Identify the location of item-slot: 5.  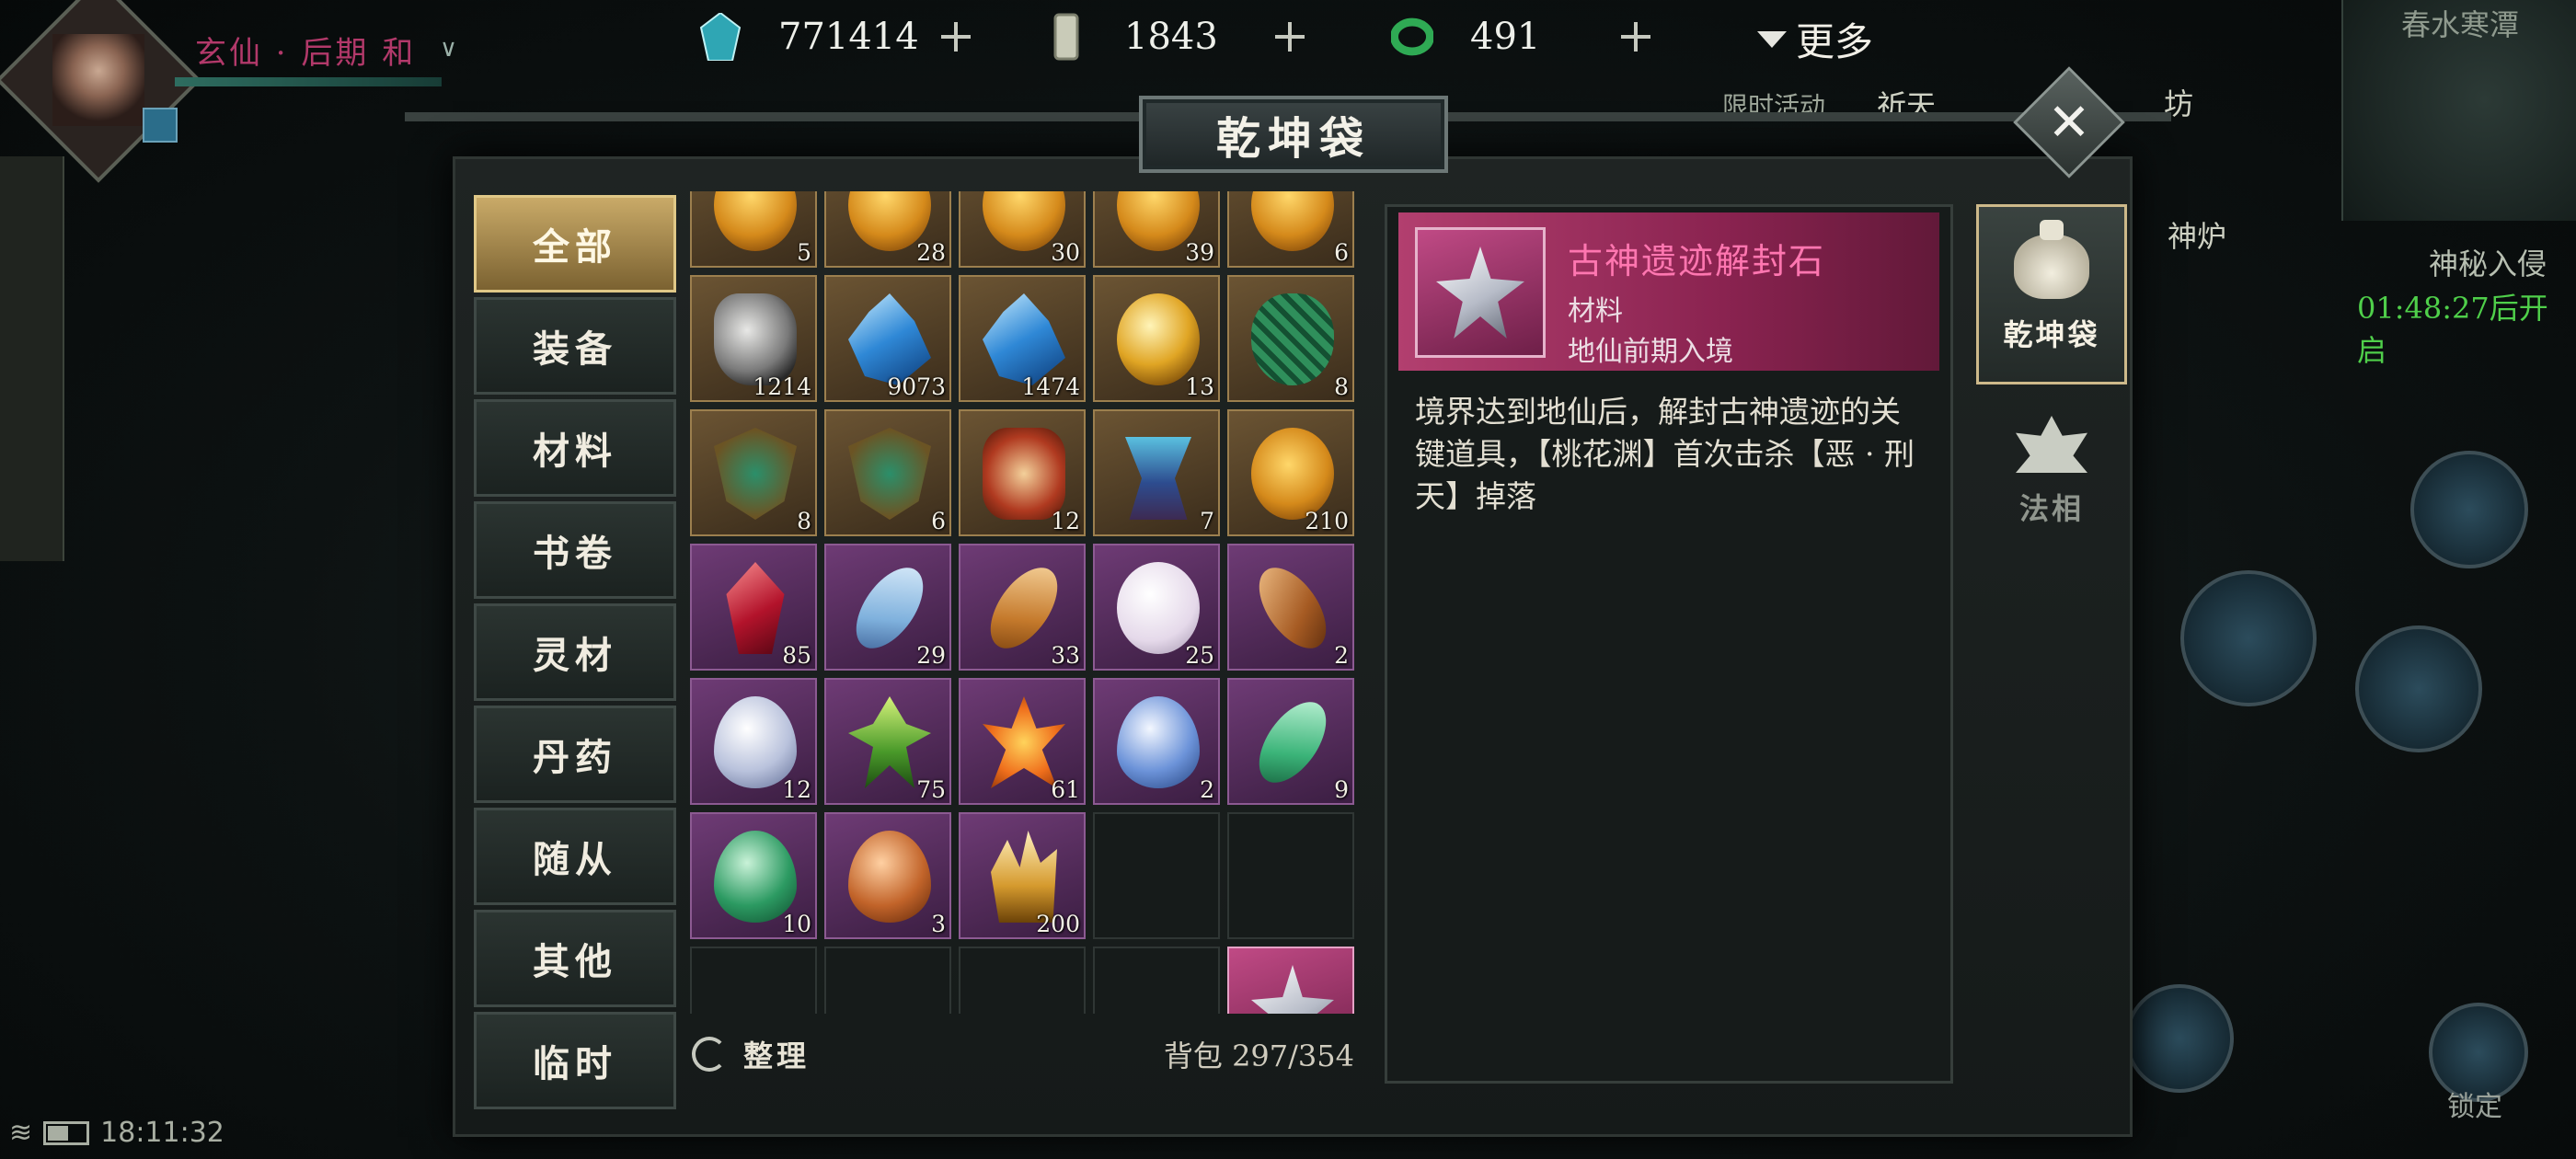
(753, 229).